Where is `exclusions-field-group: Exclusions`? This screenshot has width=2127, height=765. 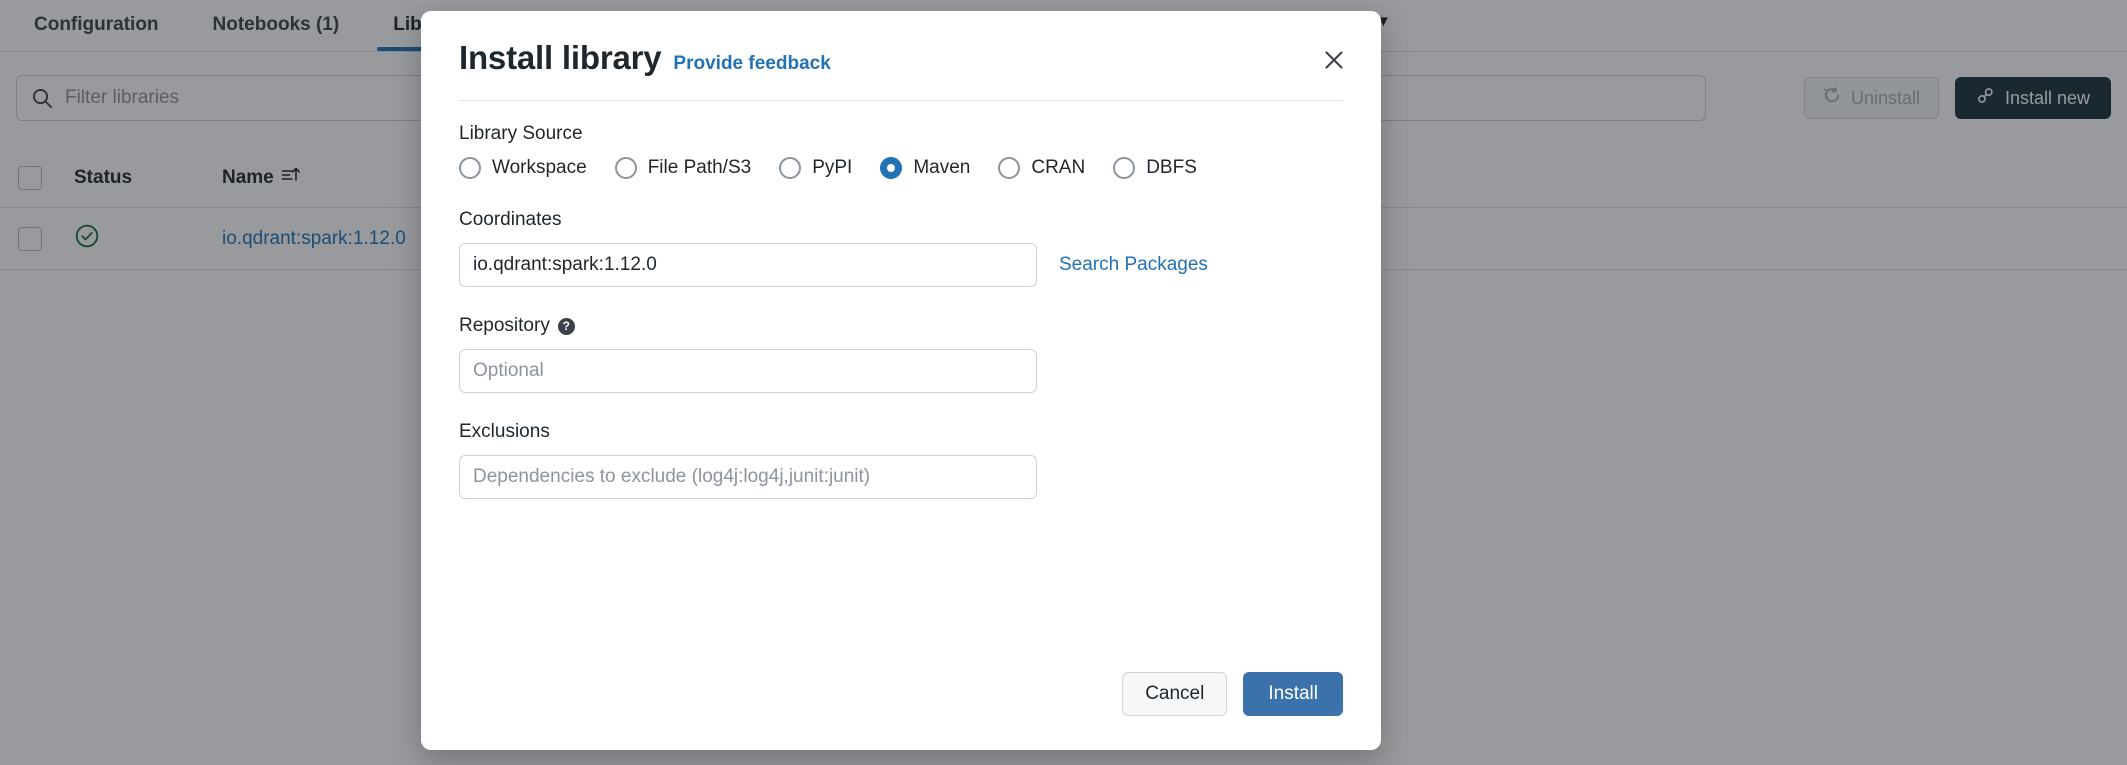 exclusions-field-group: Exclusions is located at coordinates (901, 460).